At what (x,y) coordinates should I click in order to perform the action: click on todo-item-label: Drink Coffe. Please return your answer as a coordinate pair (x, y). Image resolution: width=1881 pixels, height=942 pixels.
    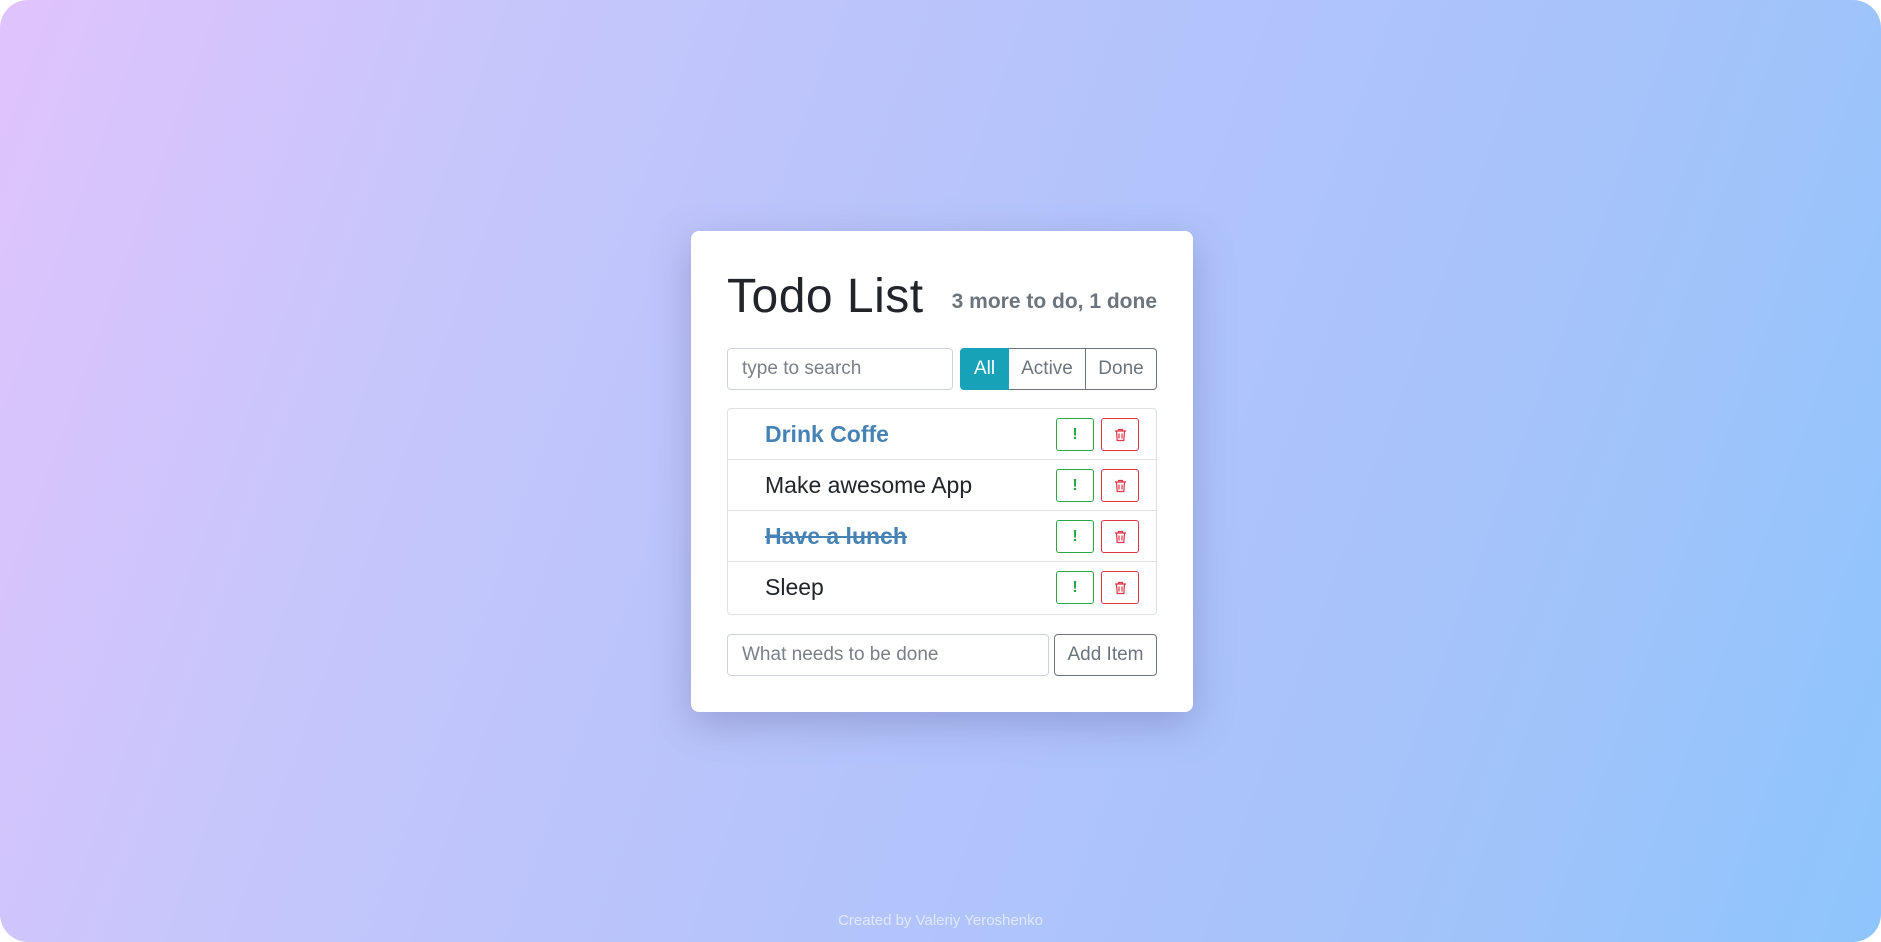
    Looking at the image, I should click on (827, 434).